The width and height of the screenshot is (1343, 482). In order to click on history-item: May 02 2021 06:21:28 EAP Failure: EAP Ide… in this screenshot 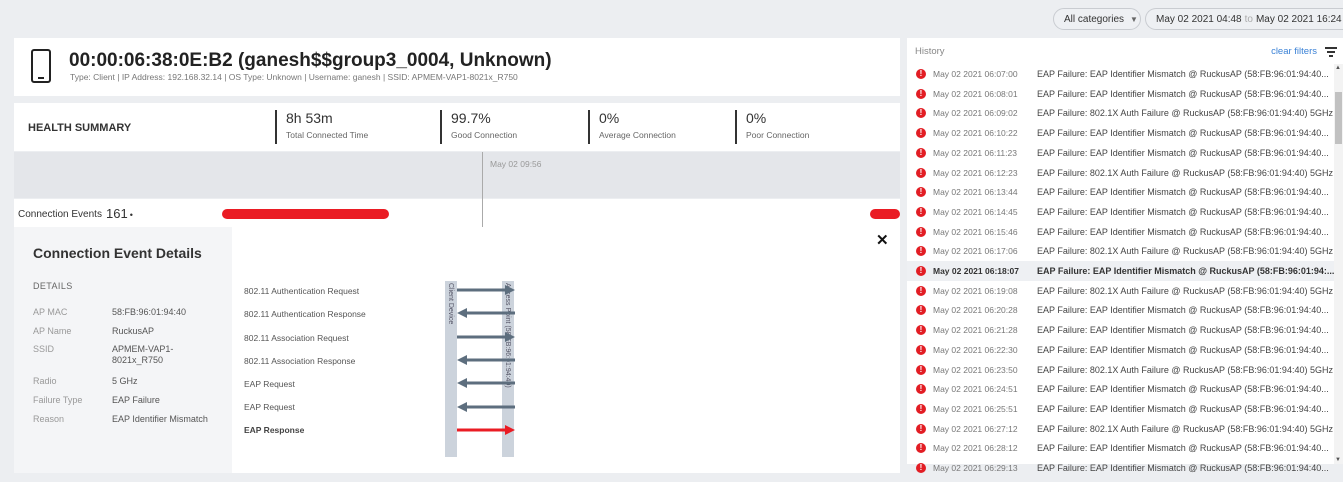, I will do `click(1121, 330)`.